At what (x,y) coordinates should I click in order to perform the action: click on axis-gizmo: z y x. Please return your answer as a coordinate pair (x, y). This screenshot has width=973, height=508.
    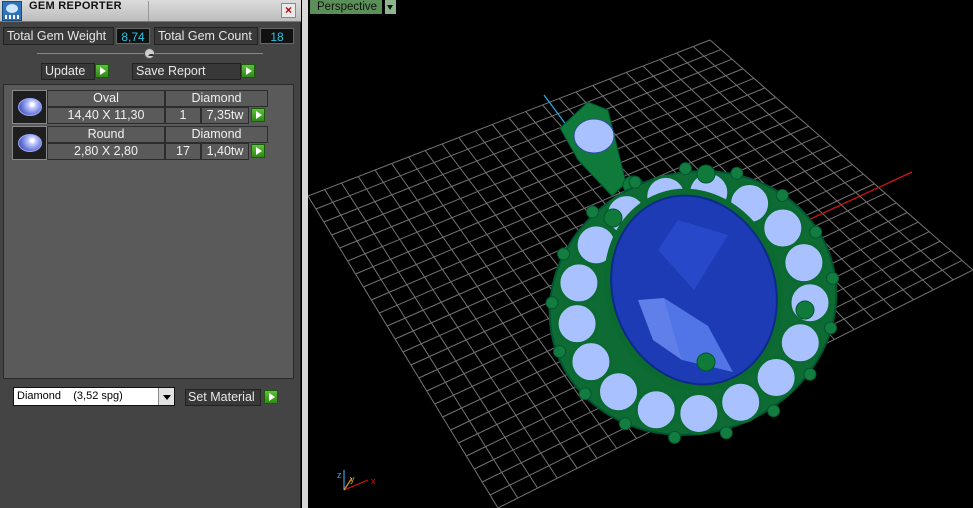
    Looking at the image, I should click on (356, 480).